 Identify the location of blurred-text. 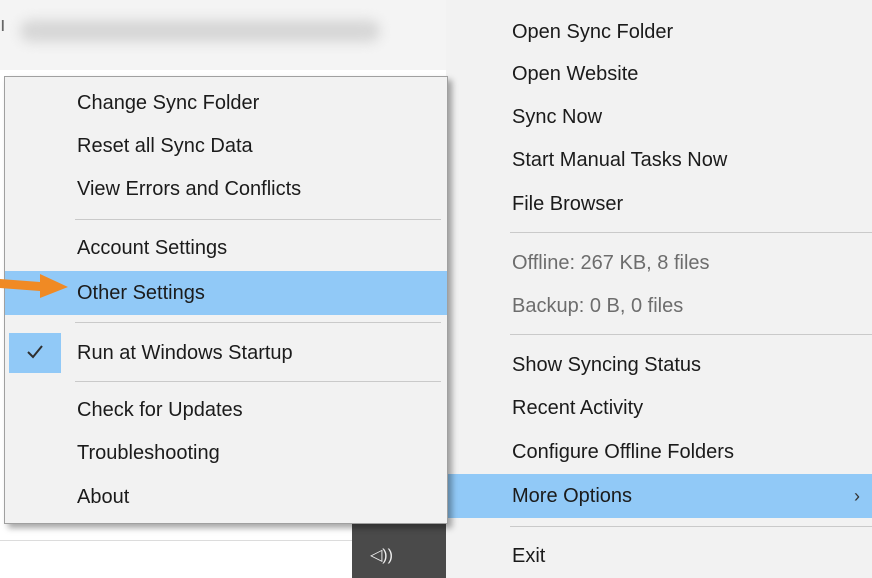
(200, 31).